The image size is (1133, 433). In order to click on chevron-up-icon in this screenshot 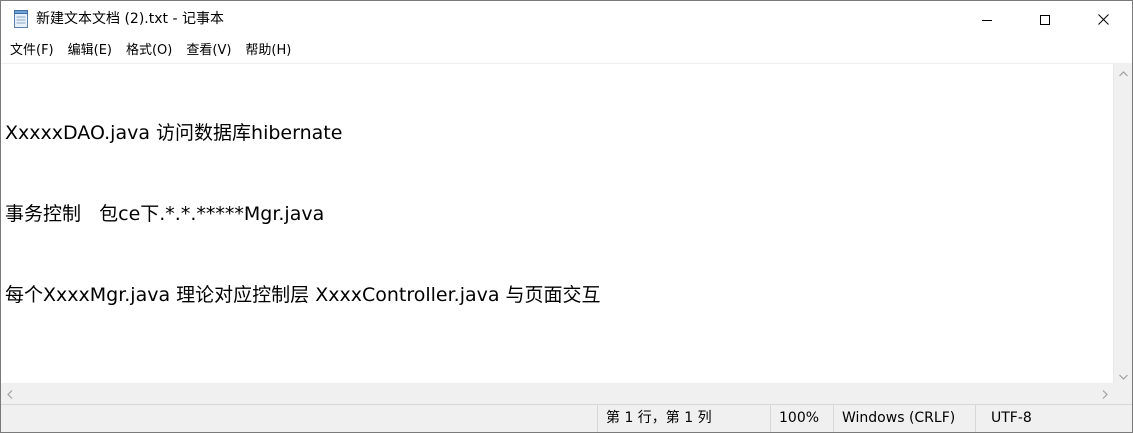, I will do `click(1123, 71)`.